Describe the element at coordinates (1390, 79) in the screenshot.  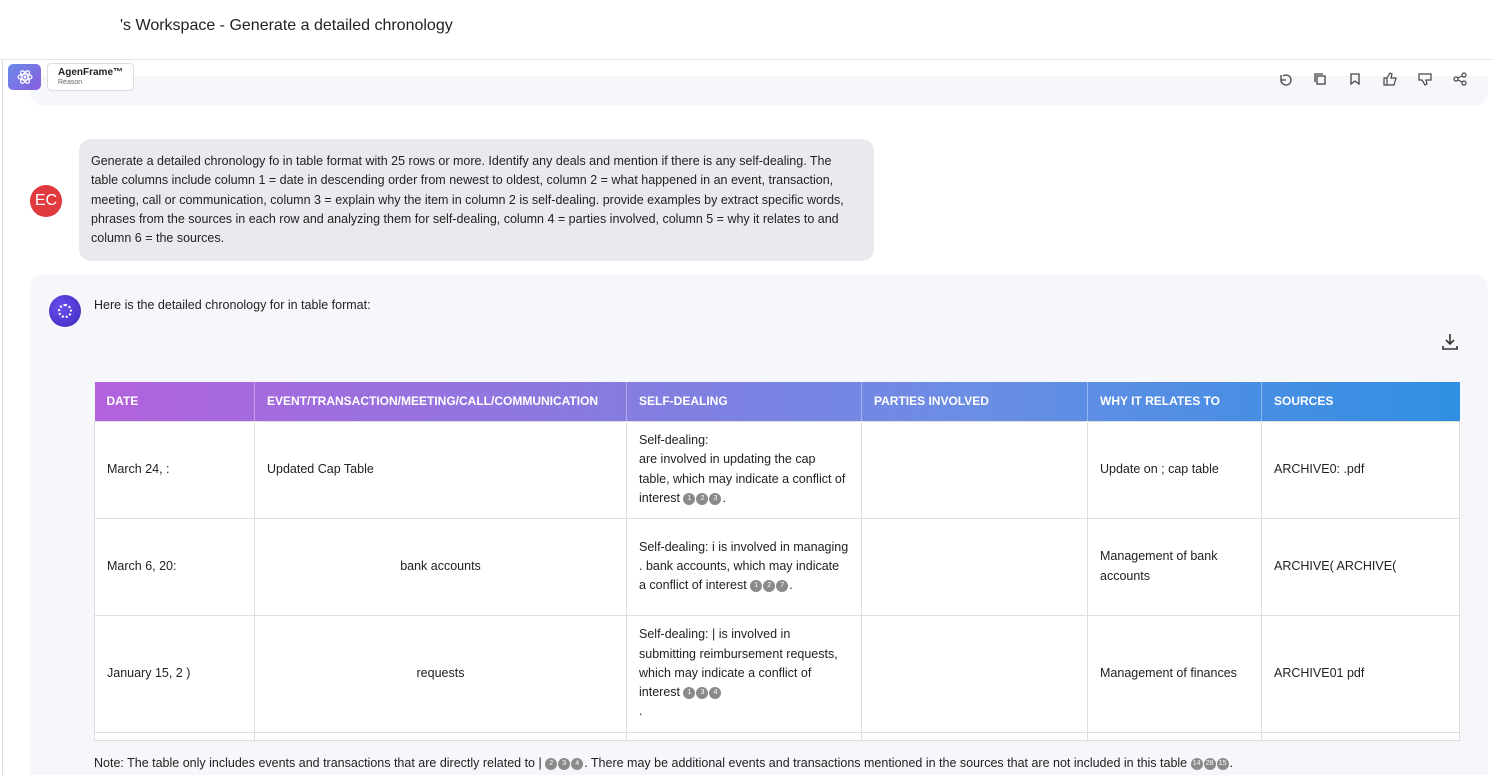
I see `thumbs-up-icon` at that location.